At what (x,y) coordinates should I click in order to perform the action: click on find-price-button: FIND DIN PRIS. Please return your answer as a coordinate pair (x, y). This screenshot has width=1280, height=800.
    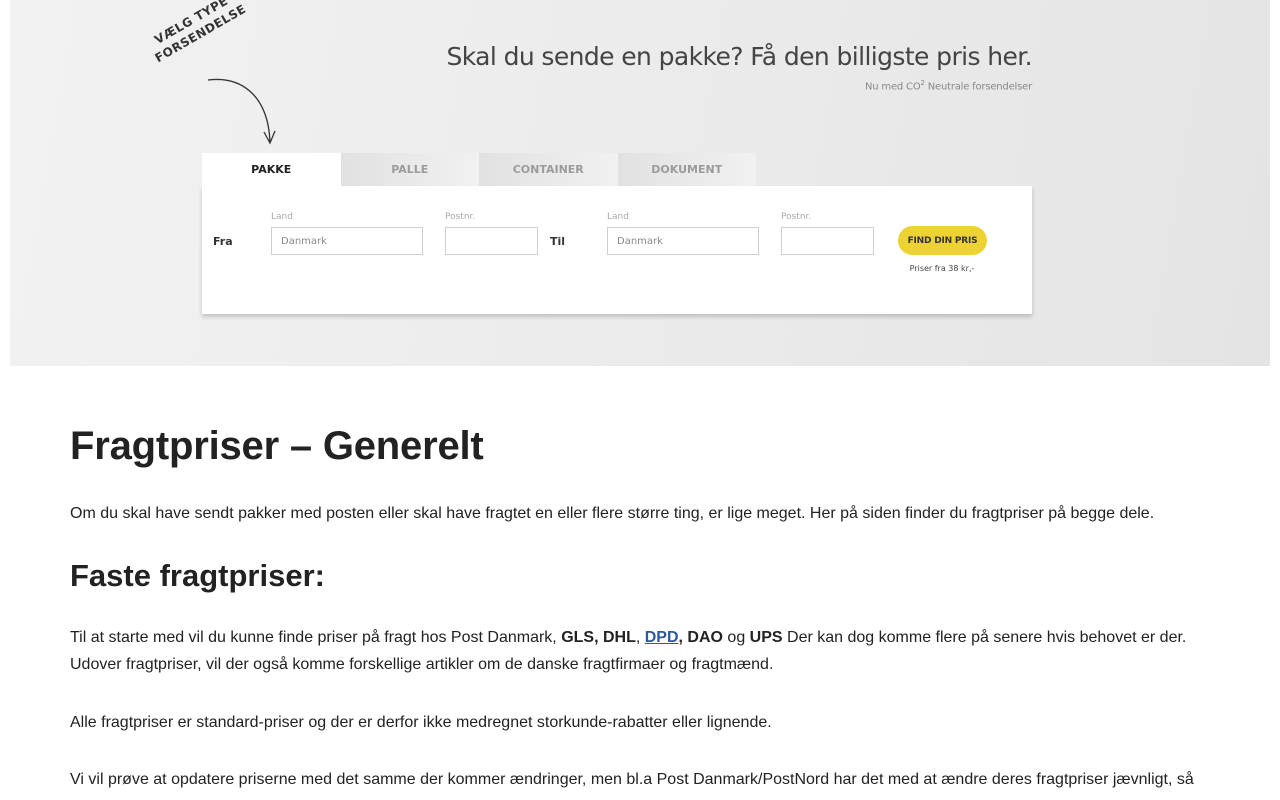
    Looking at the image, I should click on (942, 240).